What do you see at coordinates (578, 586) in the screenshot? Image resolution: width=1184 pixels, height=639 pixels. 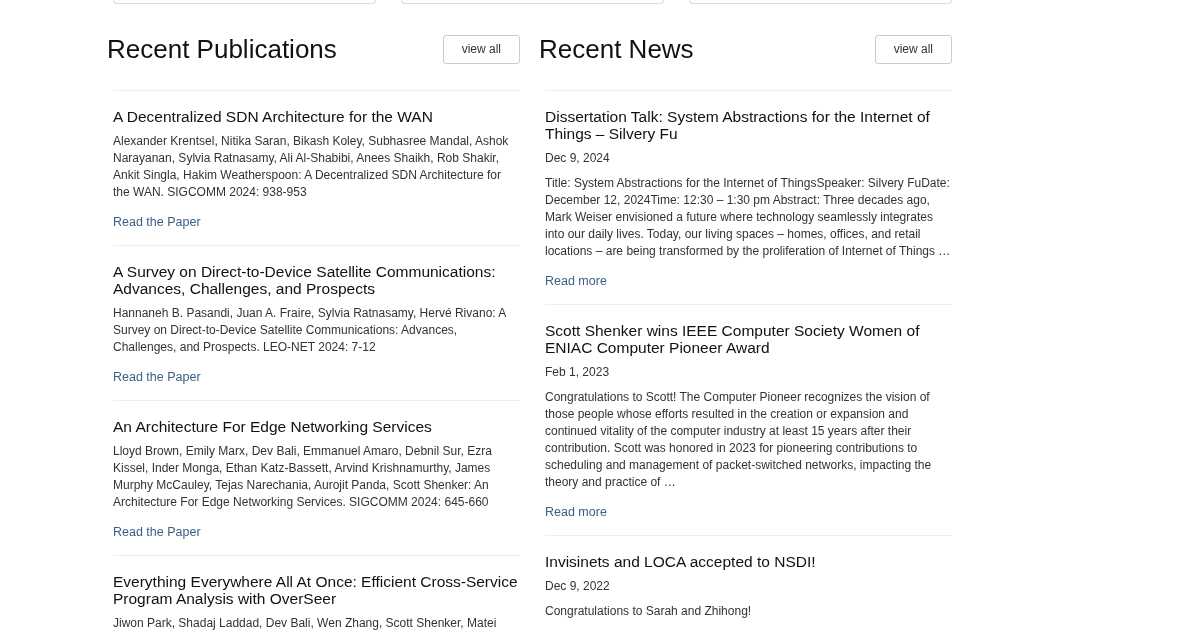 I see `news-date: Dec 9, 2022` at bounding box center [578, 586].